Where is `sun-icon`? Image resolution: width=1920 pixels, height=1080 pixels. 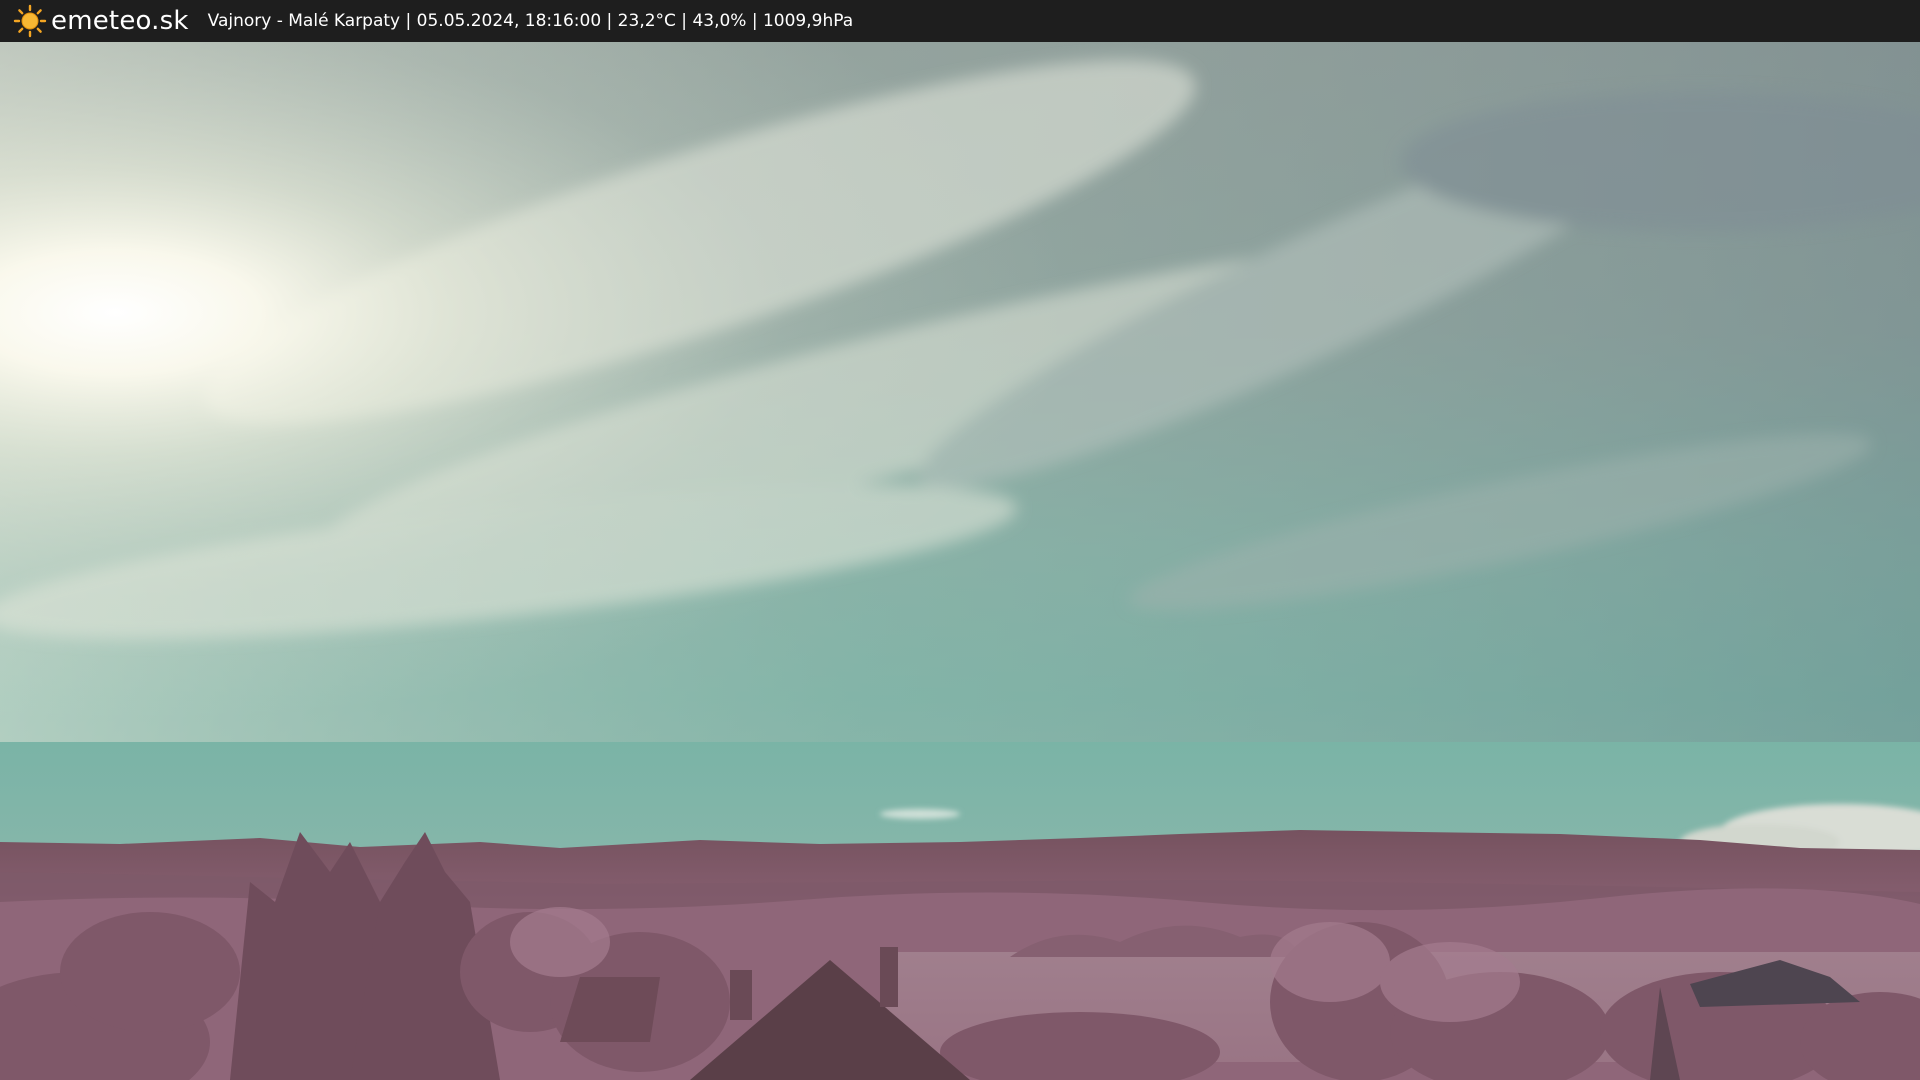 sun-icon is located at coordinates (30, 21).